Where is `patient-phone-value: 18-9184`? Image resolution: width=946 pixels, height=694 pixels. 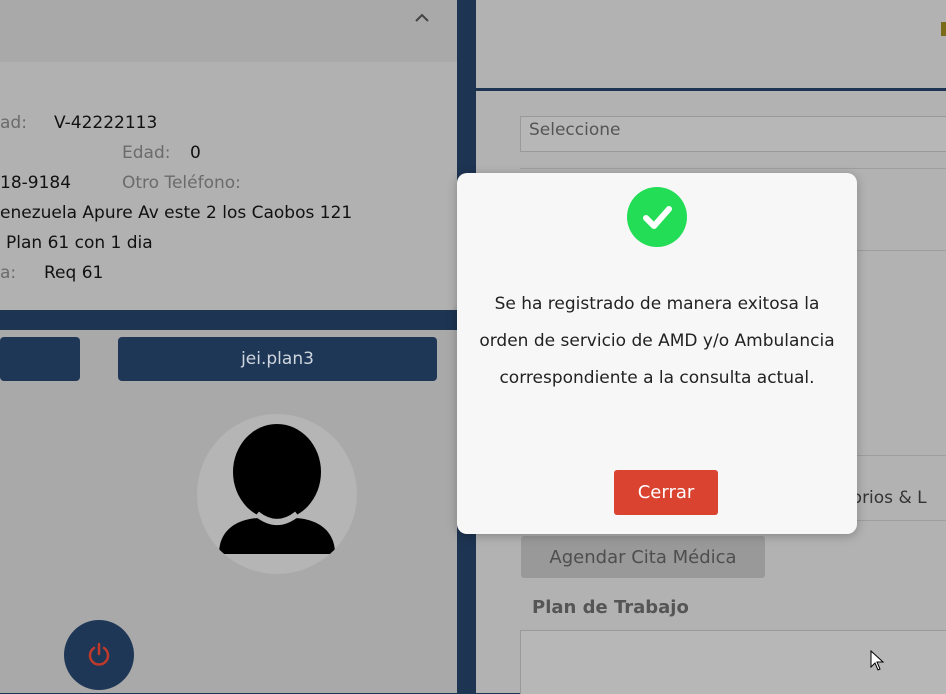 patient-phone-value: 18-9184 is located at coordinates (36, 183).